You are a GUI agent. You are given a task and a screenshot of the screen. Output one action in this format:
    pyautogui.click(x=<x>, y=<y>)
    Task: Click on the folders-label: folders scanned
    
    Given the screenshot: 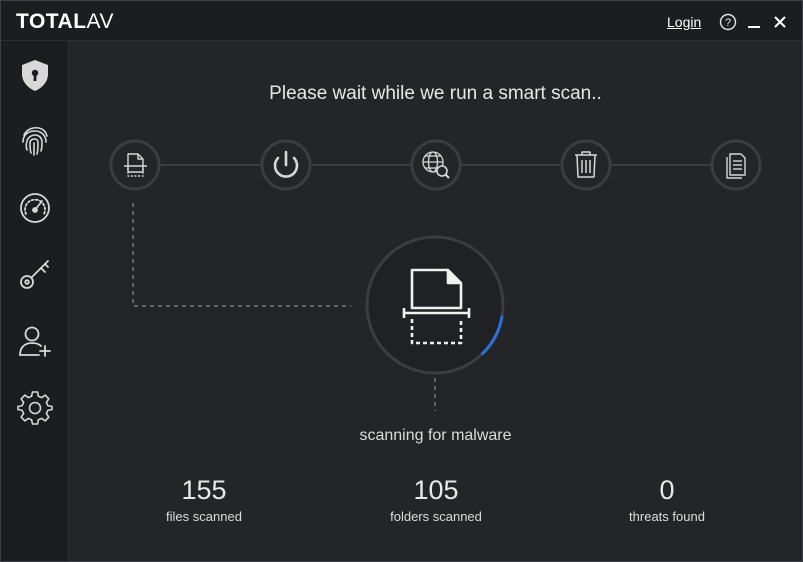 What is the action you would take?
    pyautogui.click(x=436, y=516)
    